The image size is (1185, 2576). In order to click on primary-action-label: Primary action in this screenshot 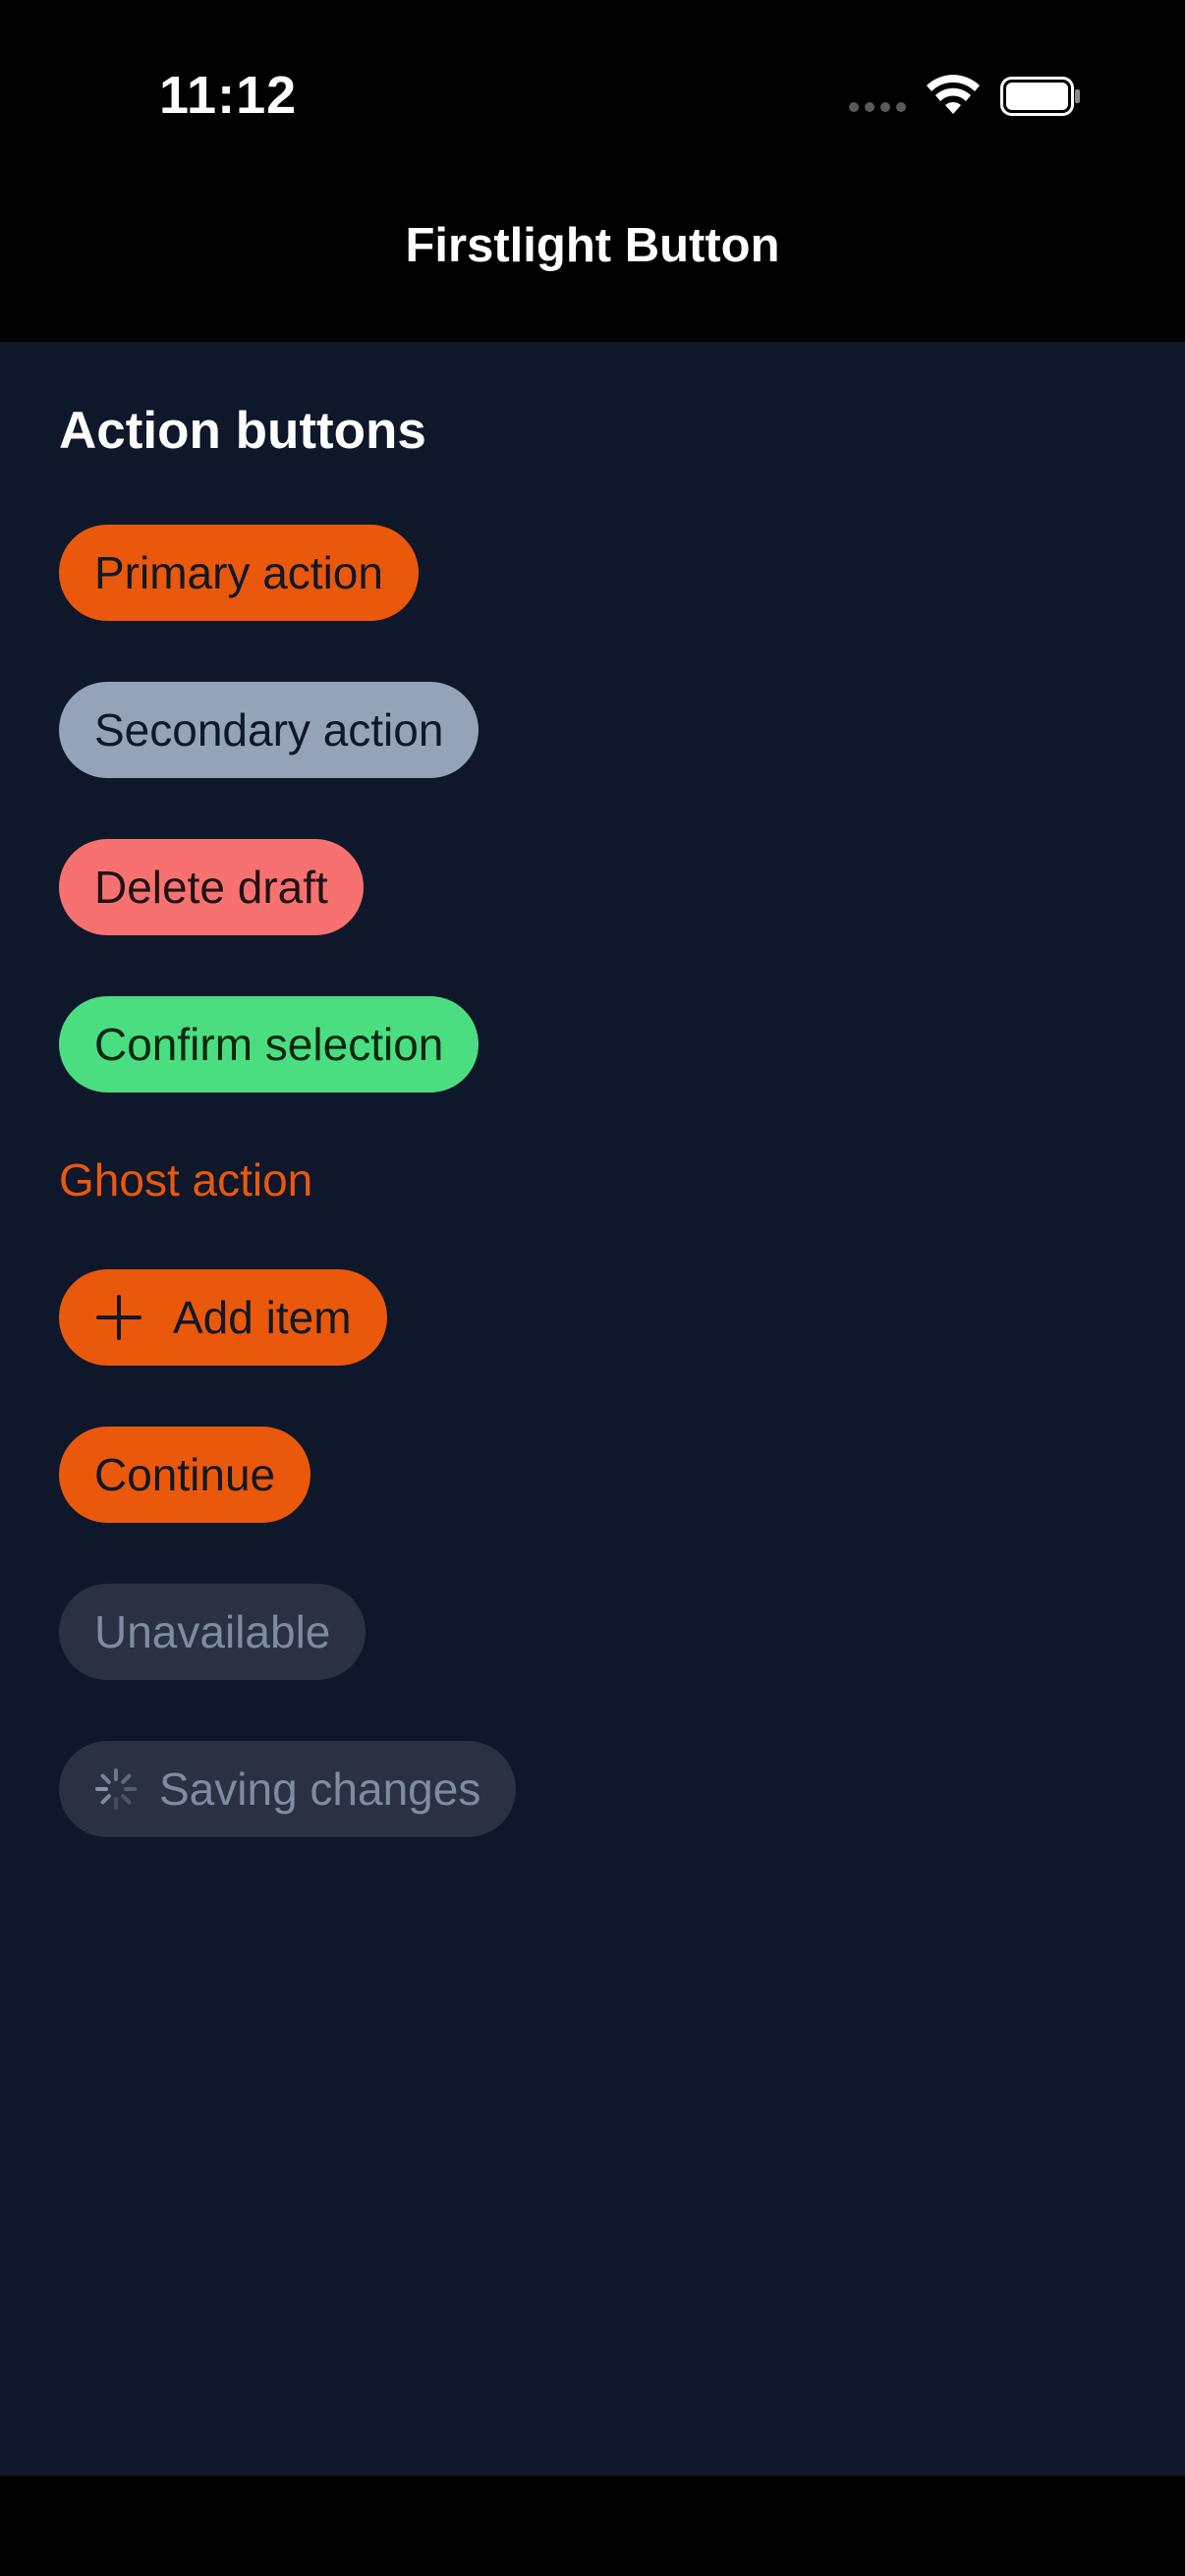, I will do `click(239, 572)`.